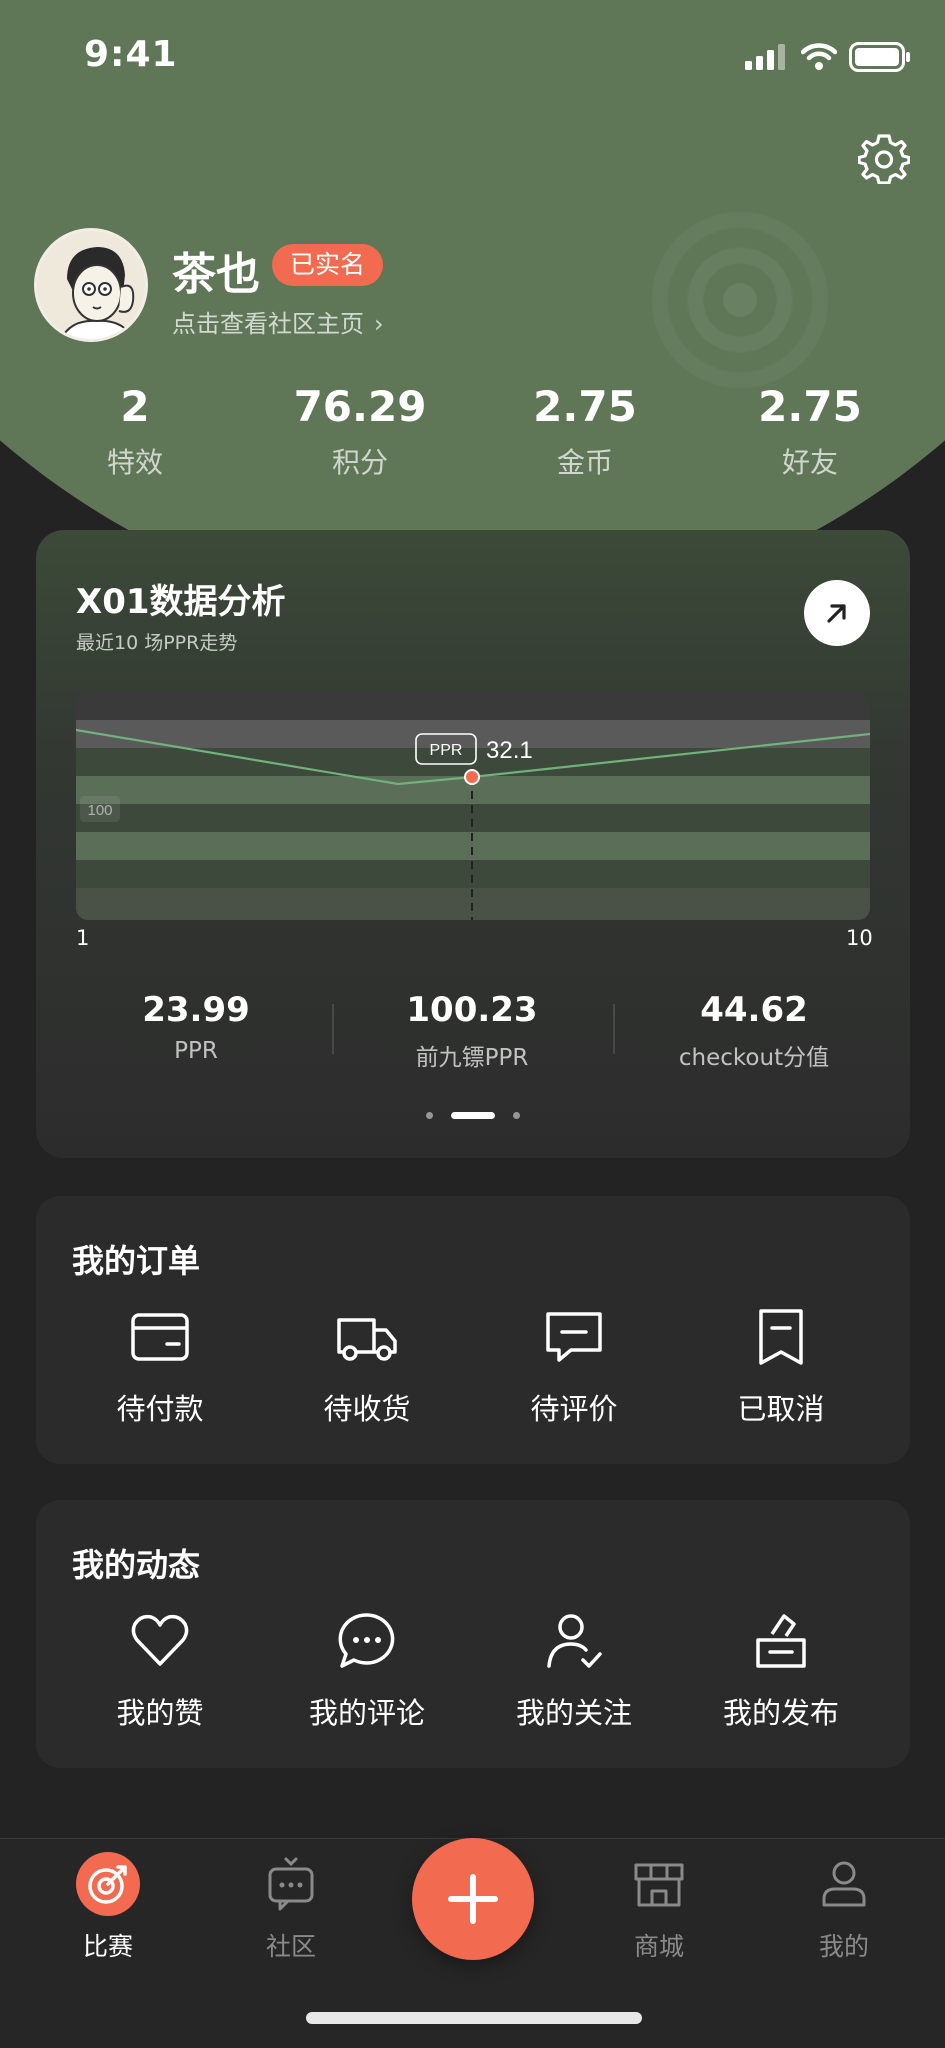  Describe the element at coordinates (160, 1640) in the screenshot. I see `heart-icon` at that location.